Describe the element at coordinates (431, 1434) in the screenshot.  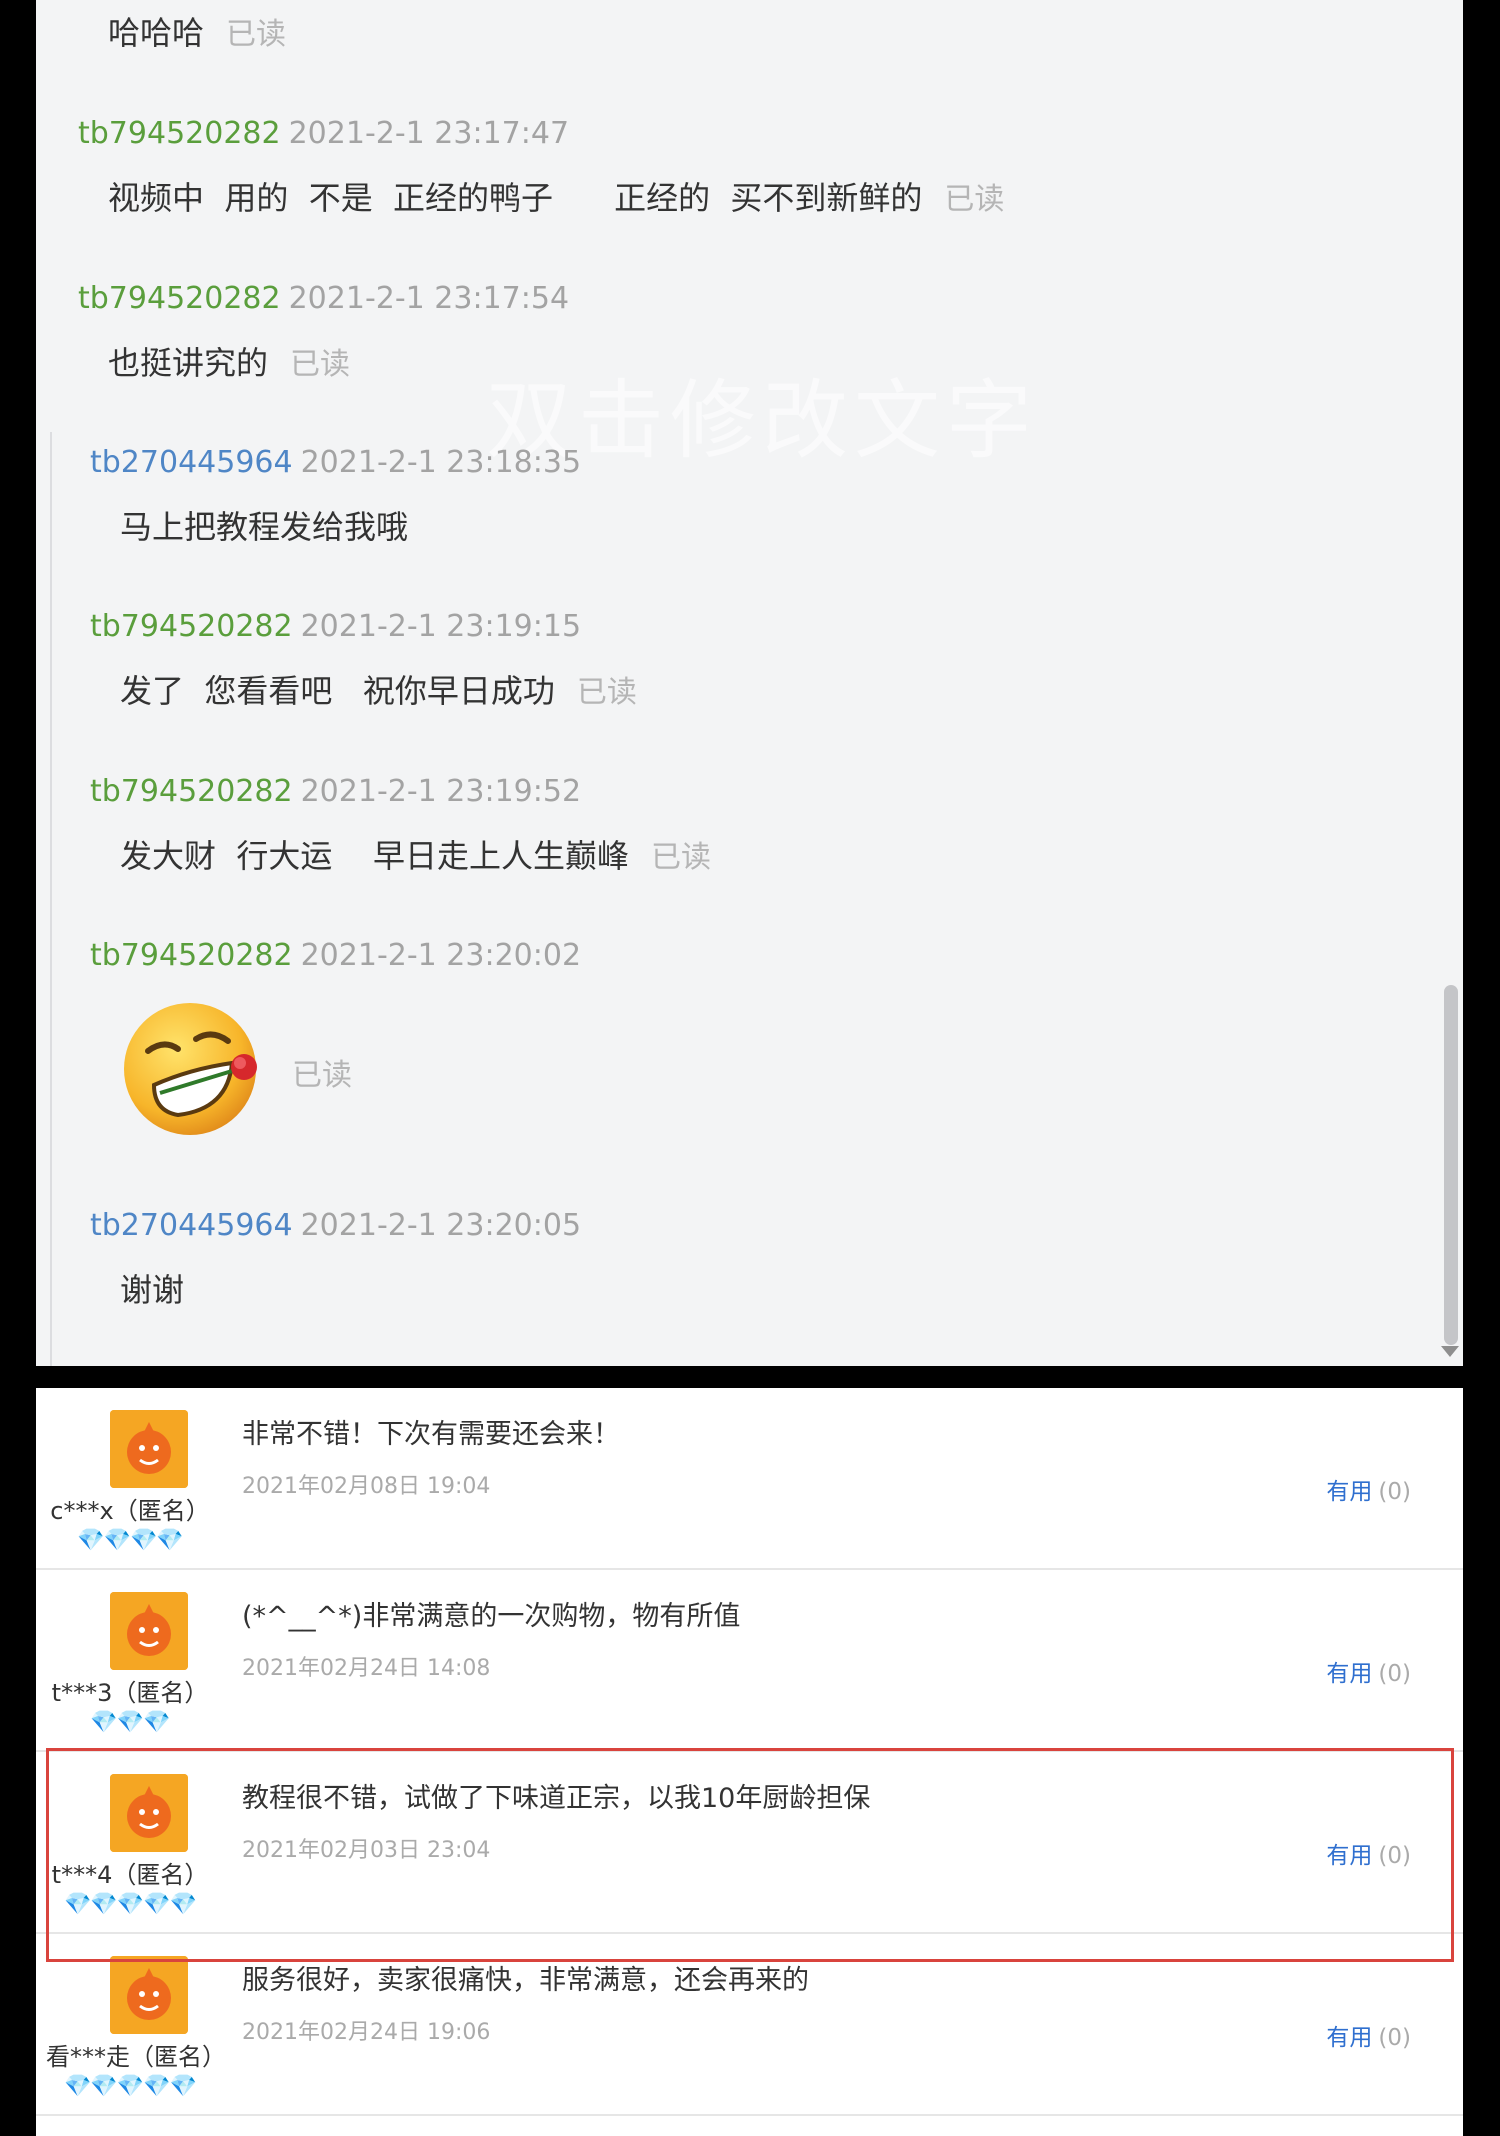
I see `review-text: 非常不错！下次有需要还会来！` at that location.